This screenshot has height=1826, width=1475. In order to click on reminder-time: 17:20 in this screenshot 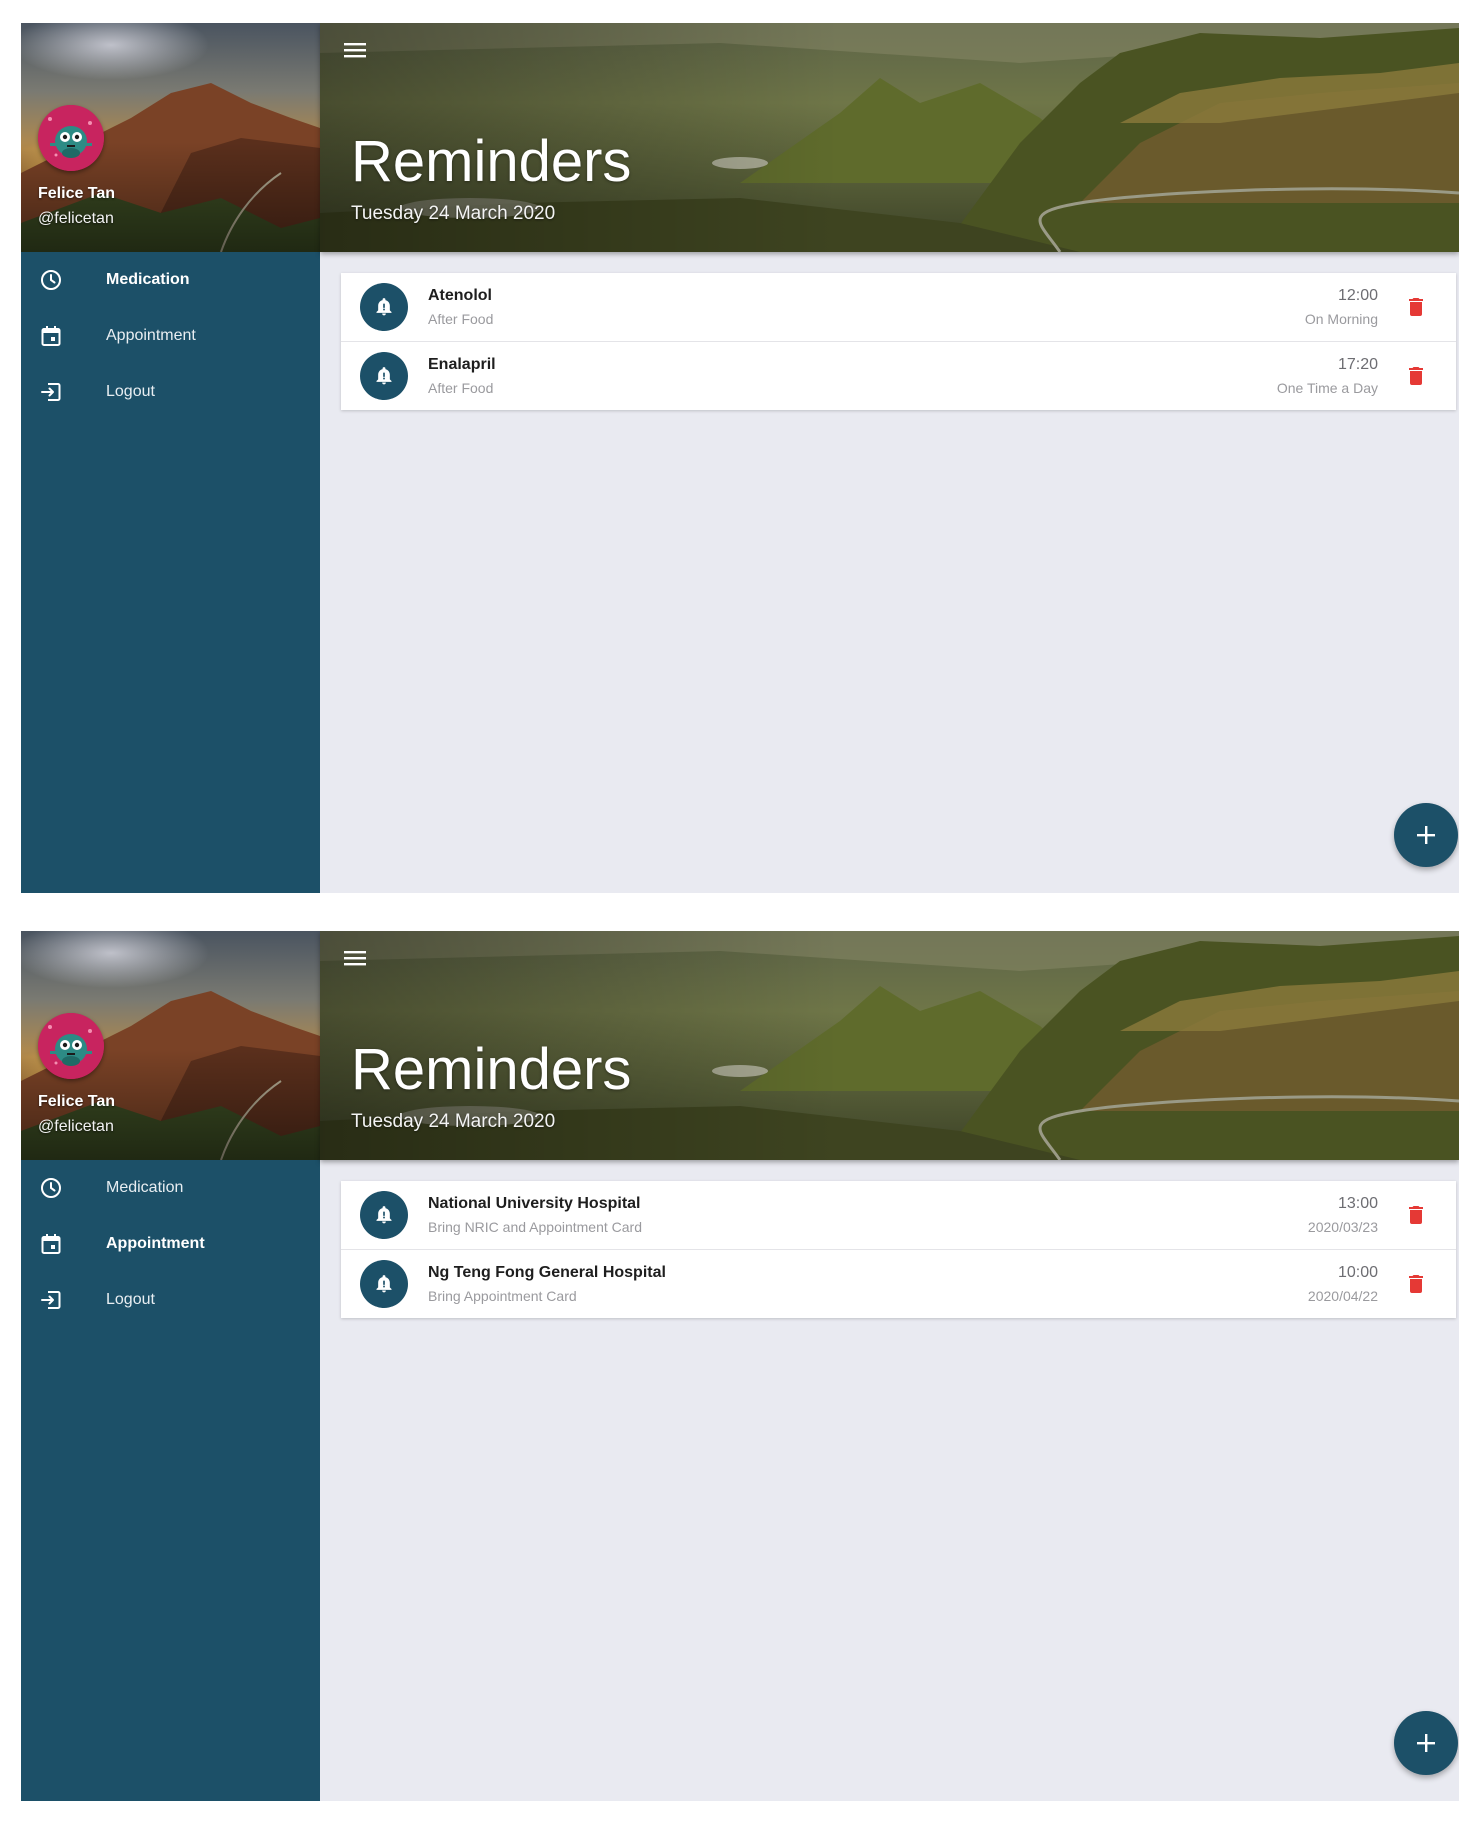, I will do `click(1357, 364)`.